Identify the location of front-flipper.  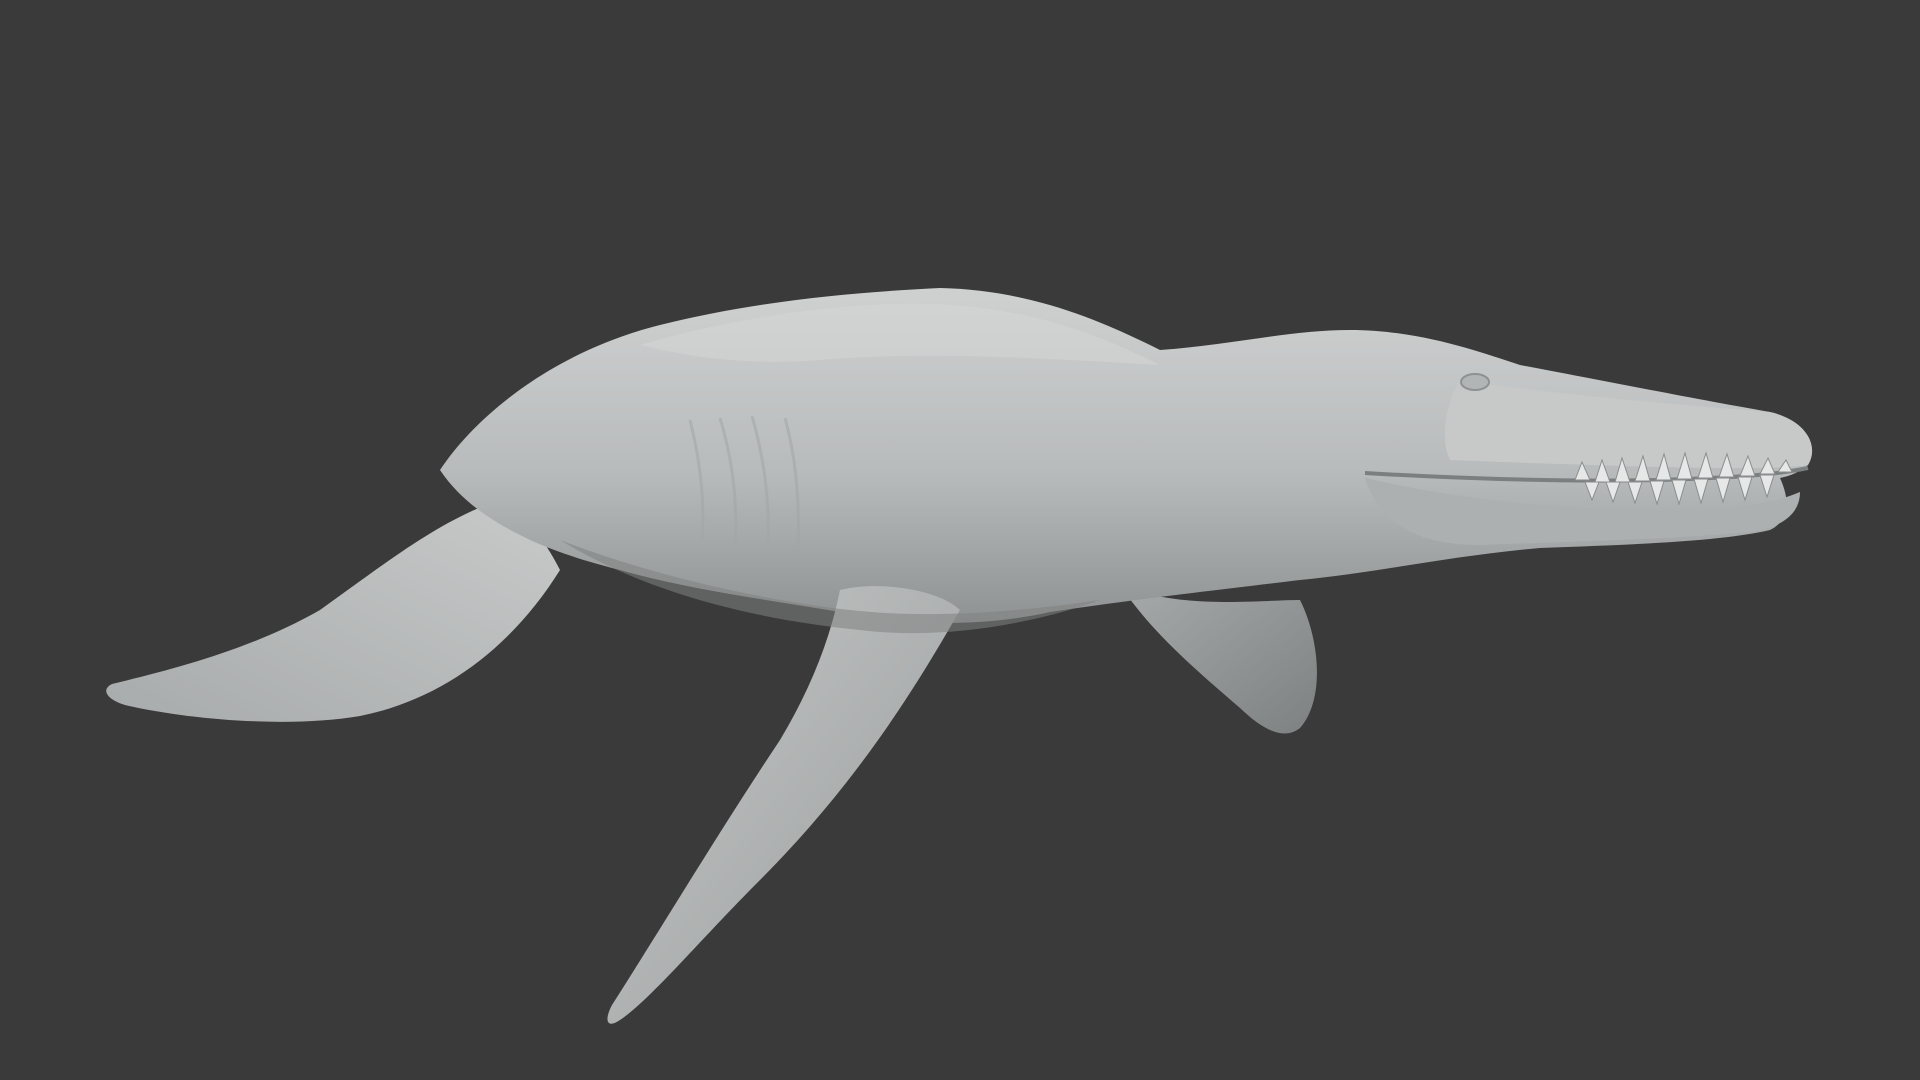
(783, 805).